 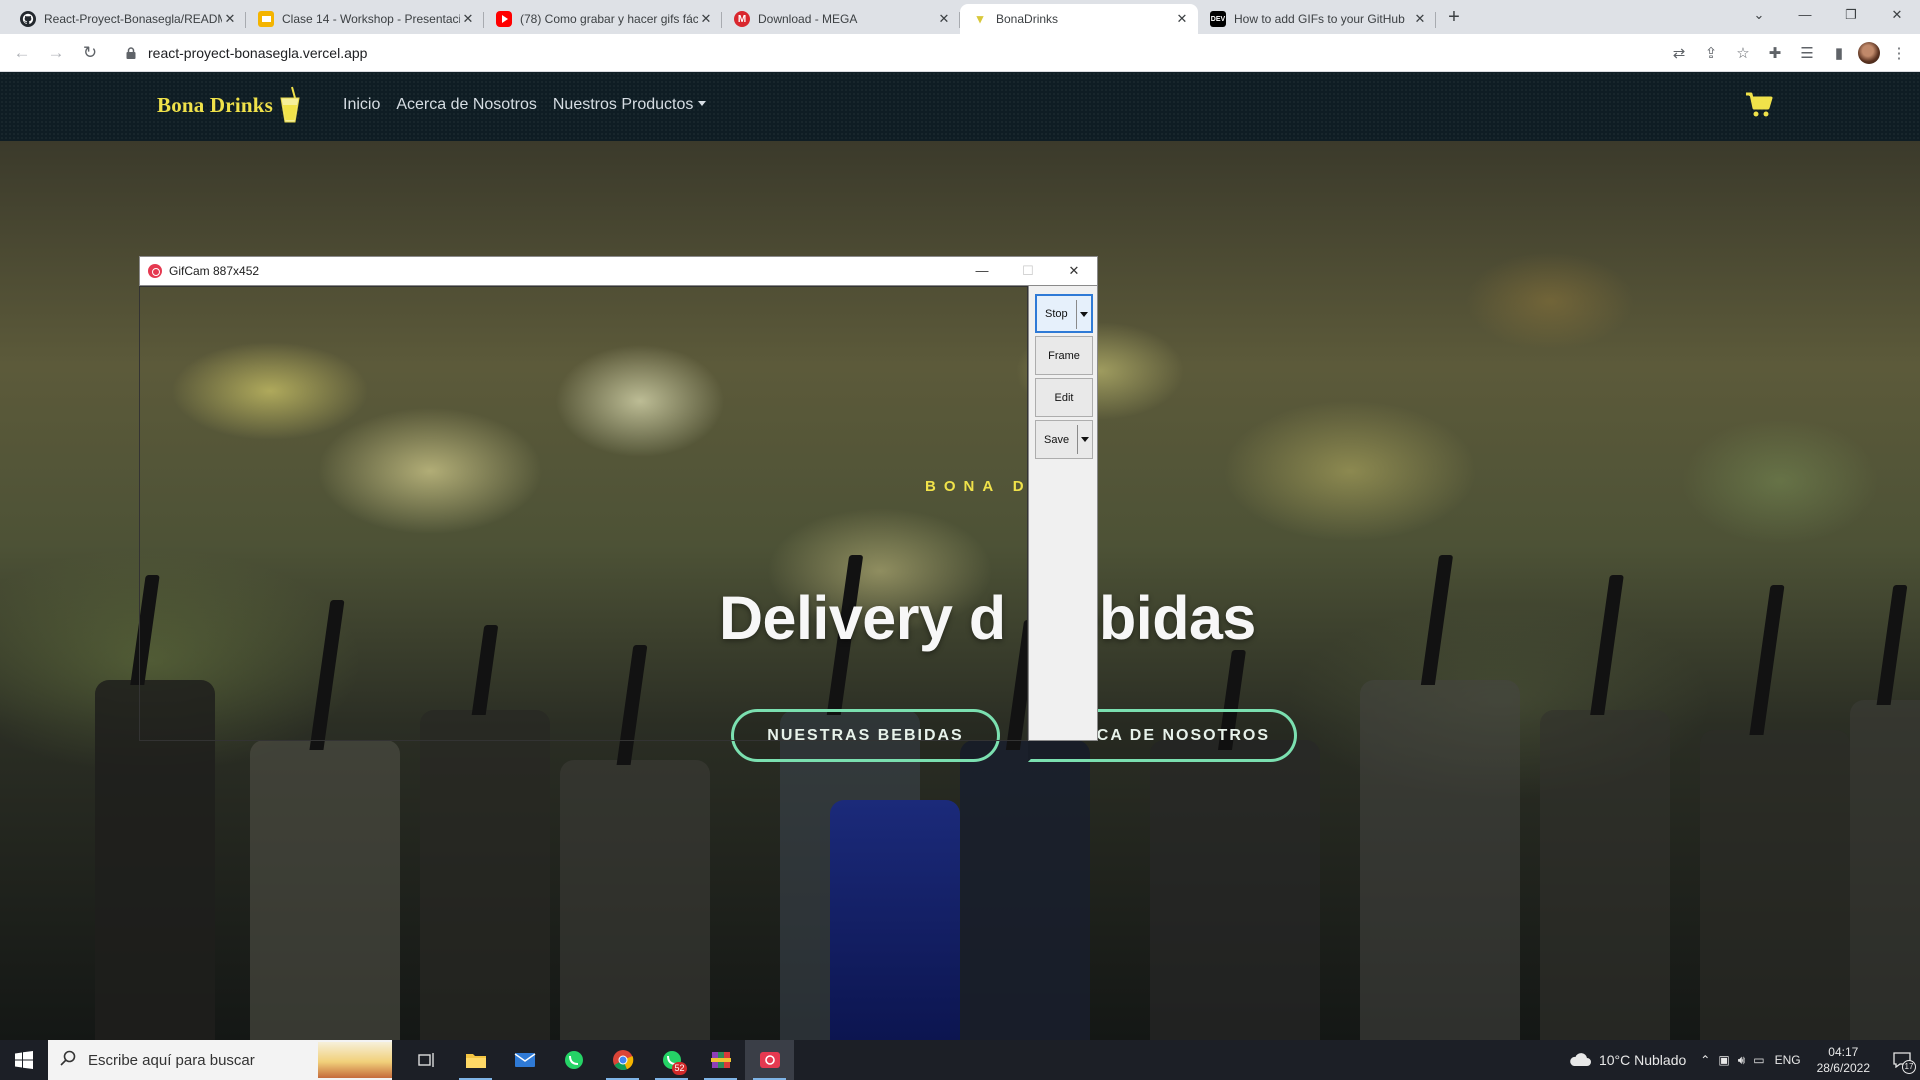 I want to click on search-icon, so click(x=68, y=1060).